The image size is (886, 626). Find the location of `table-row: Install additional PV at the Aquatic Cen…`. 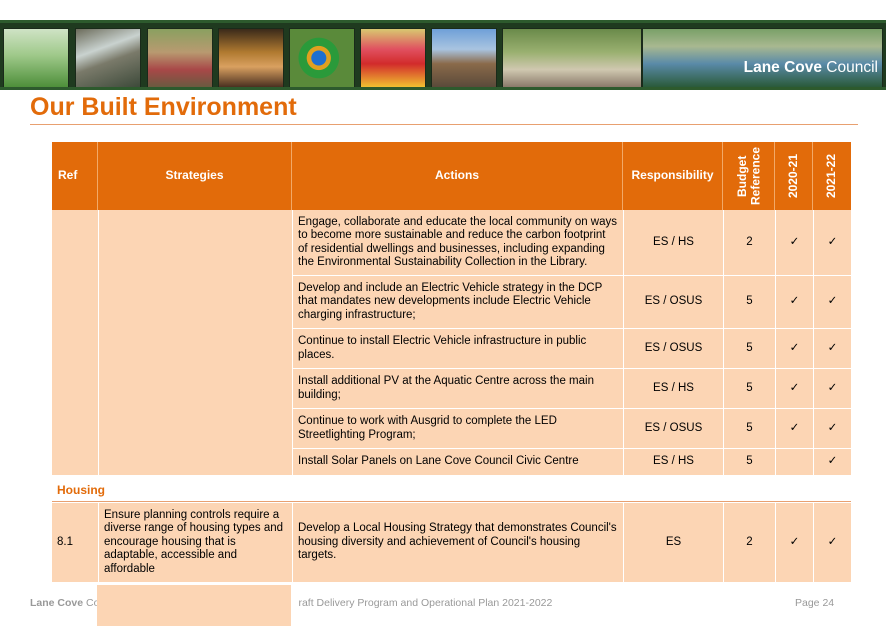

table-row: Install additional PV at the Aquatic Cen… is located at coordinates (451, 389).